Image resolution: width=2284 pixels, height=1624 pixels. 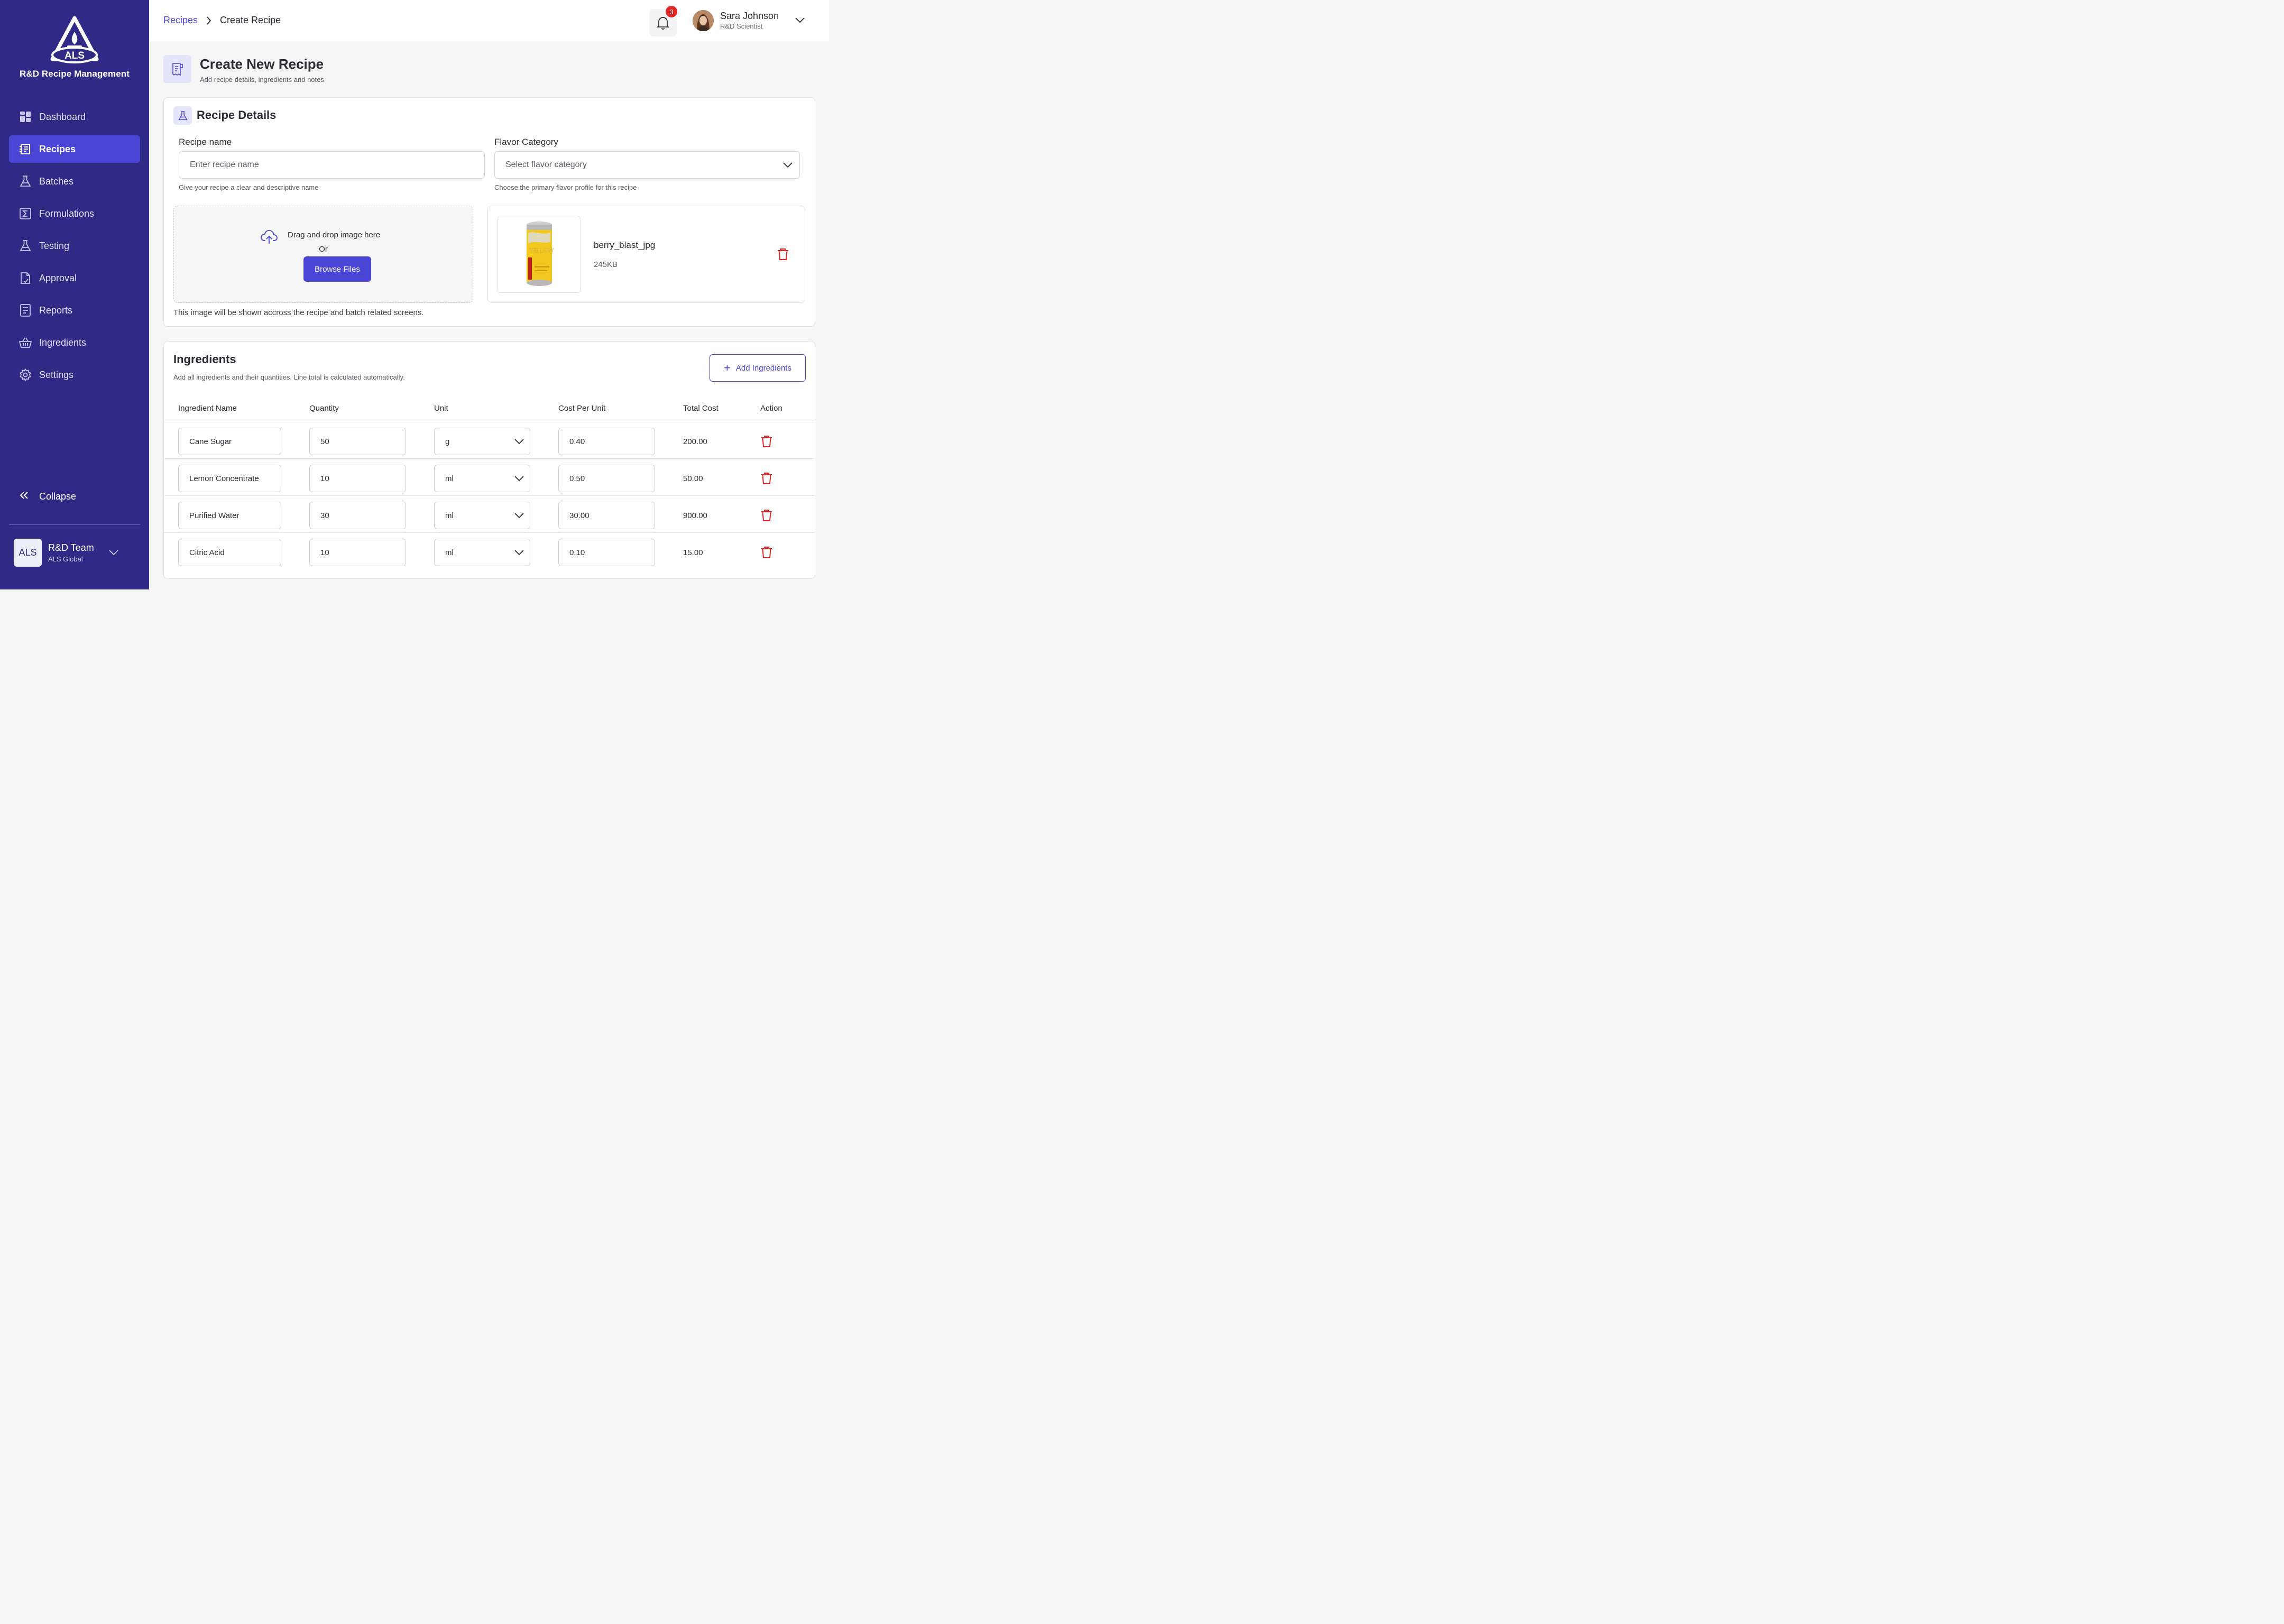 I want to click on sidebar-item-label: Ingredients, so click(x=63, y=342).